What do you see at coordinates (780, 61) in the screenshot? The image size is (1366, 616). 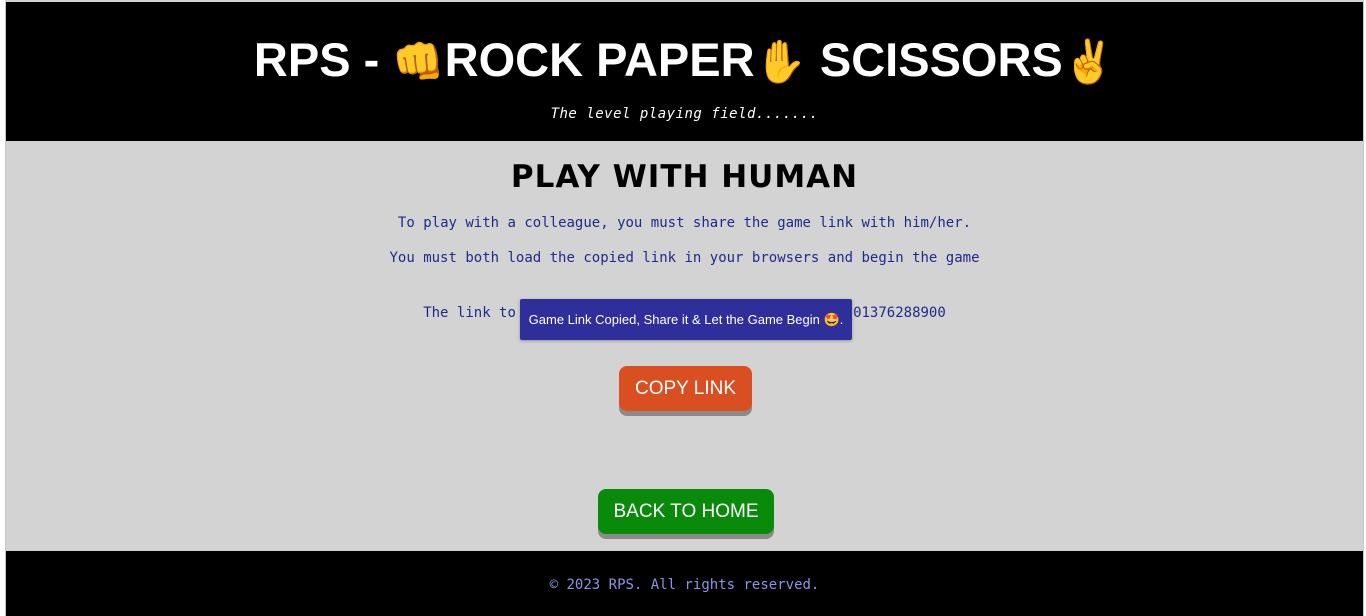 I see `paper-hand-icon: ✋` at bounding box center [780, 61].